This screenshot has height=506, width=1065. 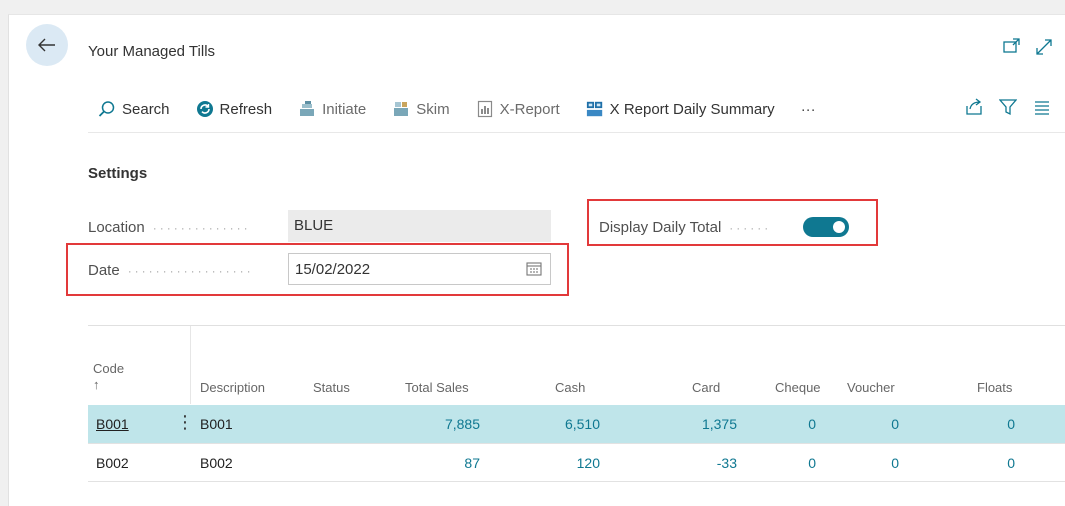 What do you see at coordinates (344, 109) in the screenshot?
I see `initiate-label: Initiate` at bounding box center [344, 109].